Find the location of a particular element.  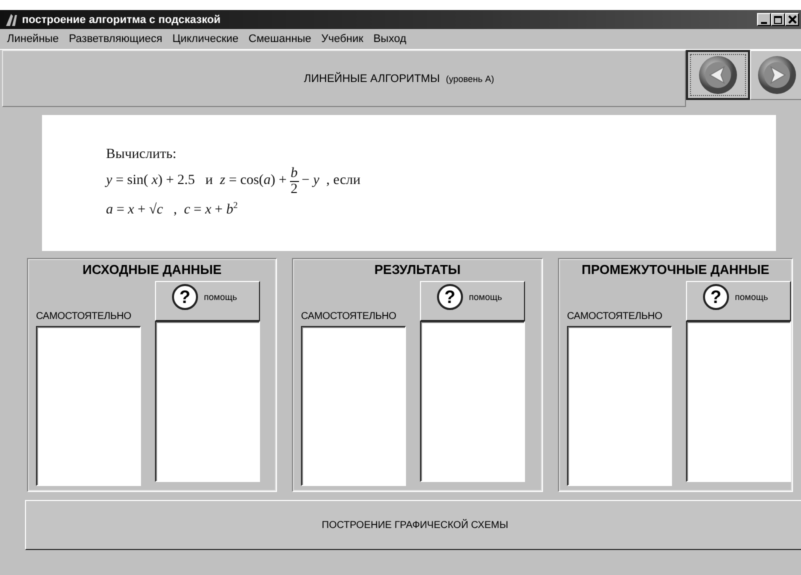

menu-item: Циклические is located at coordinates (205, 39).